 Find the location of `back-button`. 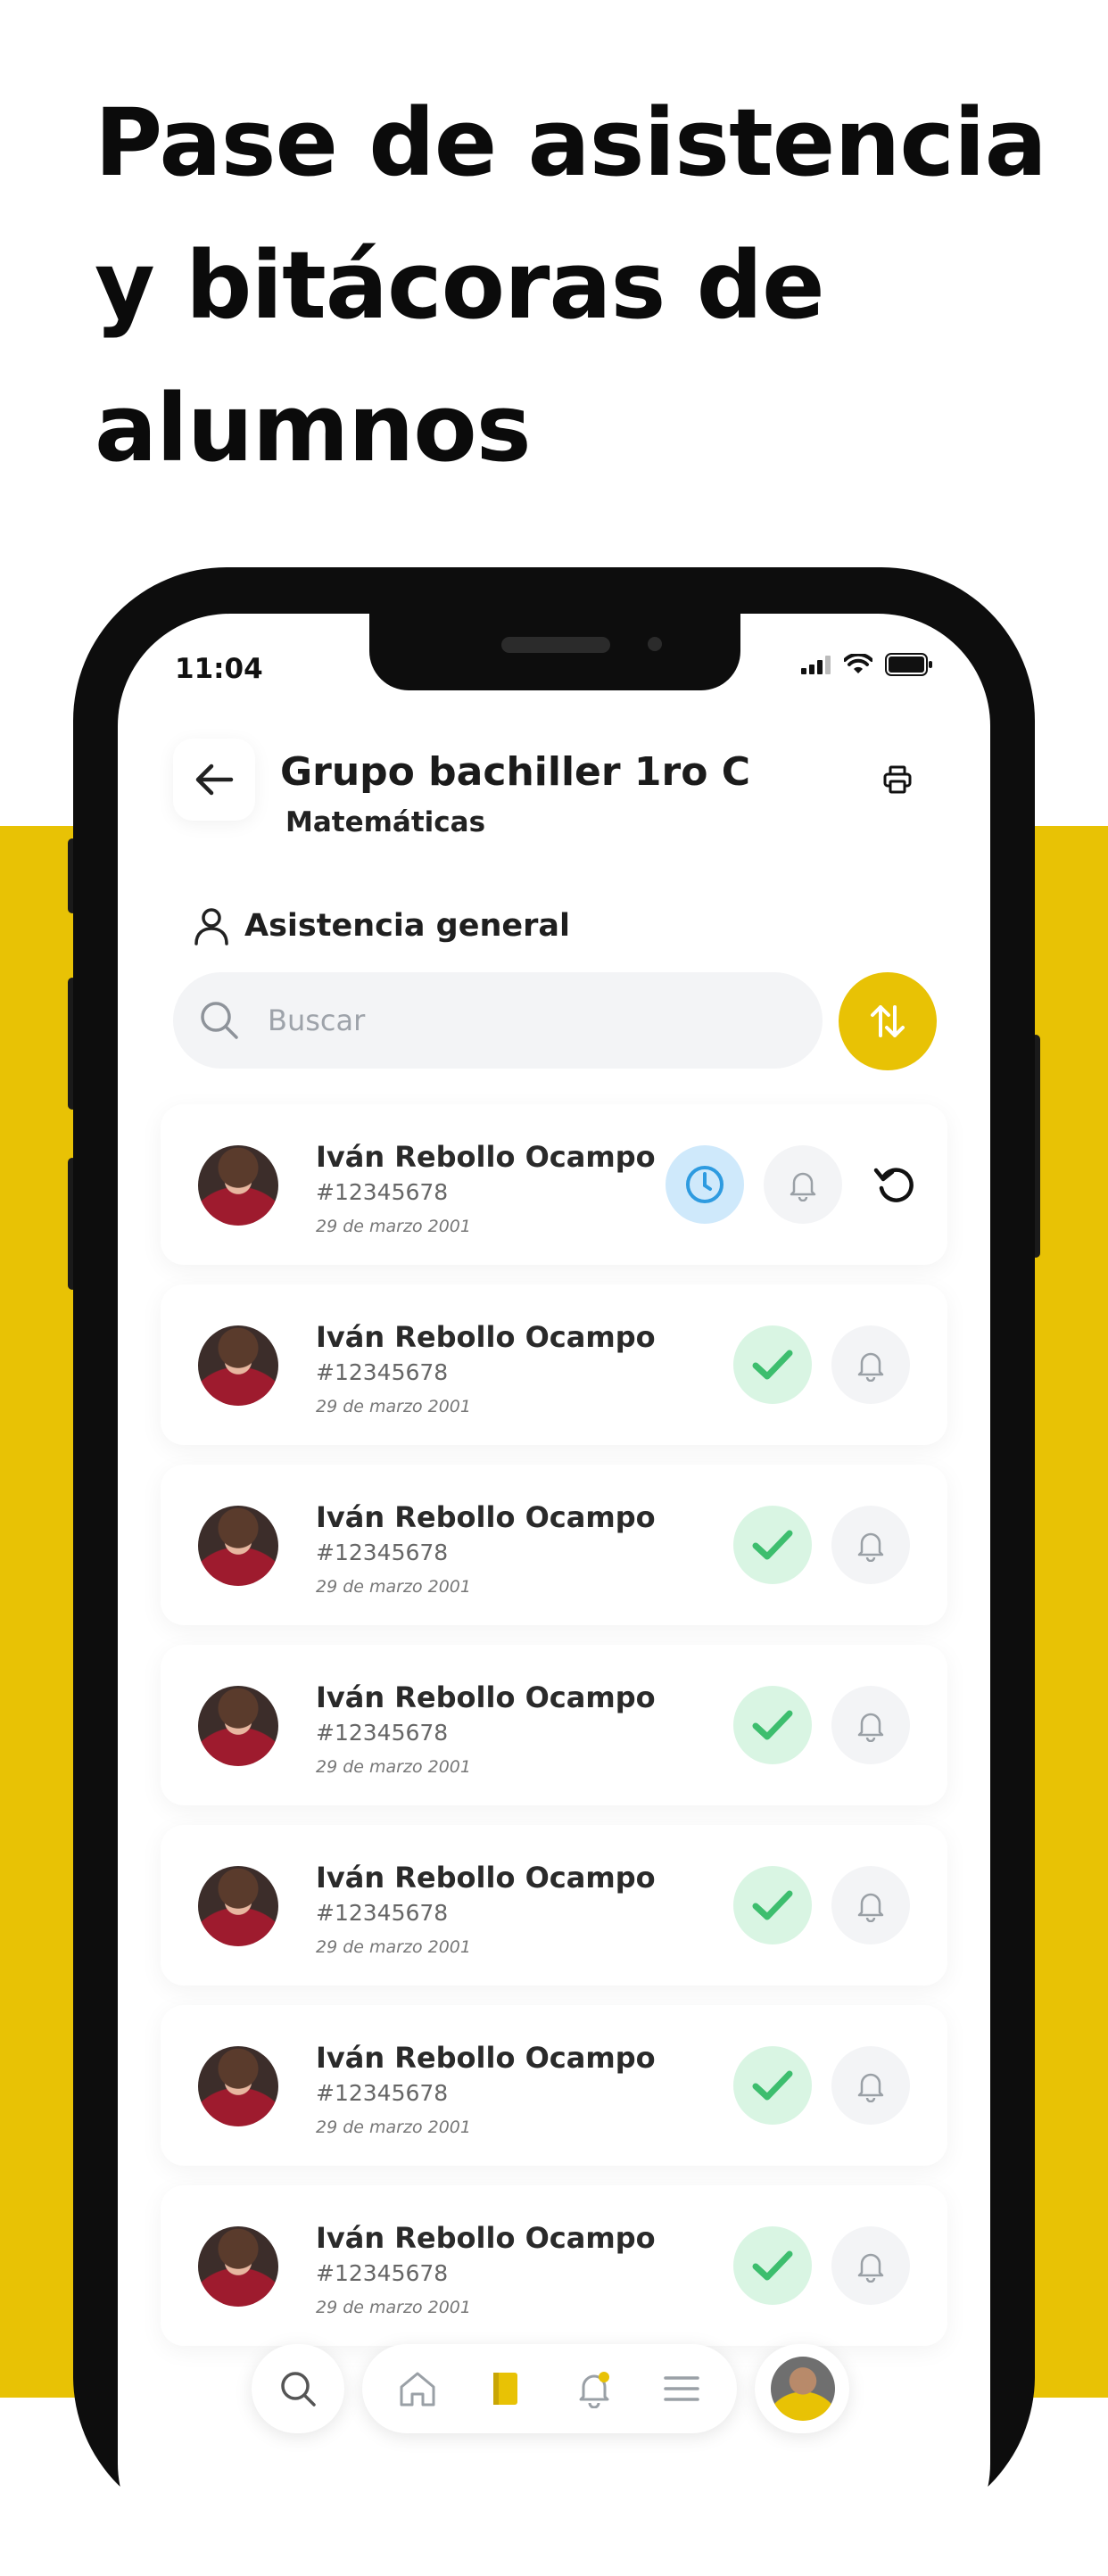

back-button is located at coordinates (214, 780).